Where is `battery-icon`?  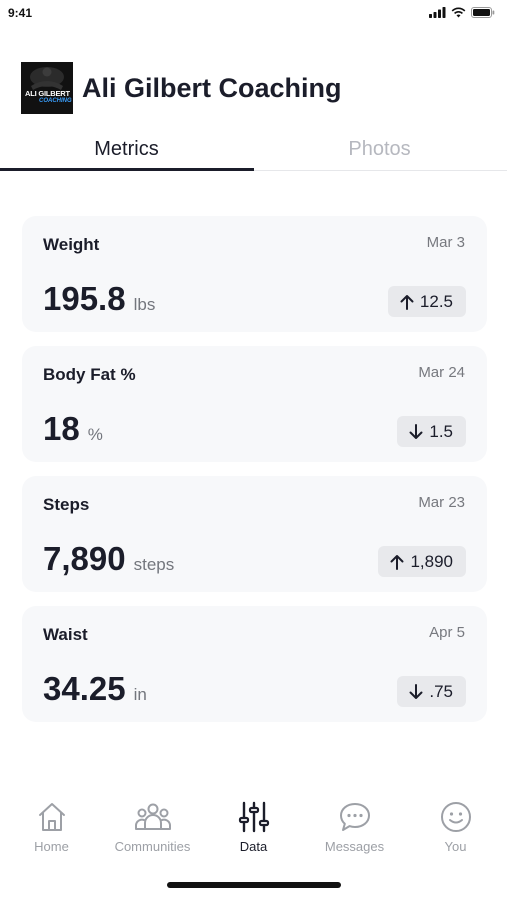
battery-icon is located at coordinates (483, 12).